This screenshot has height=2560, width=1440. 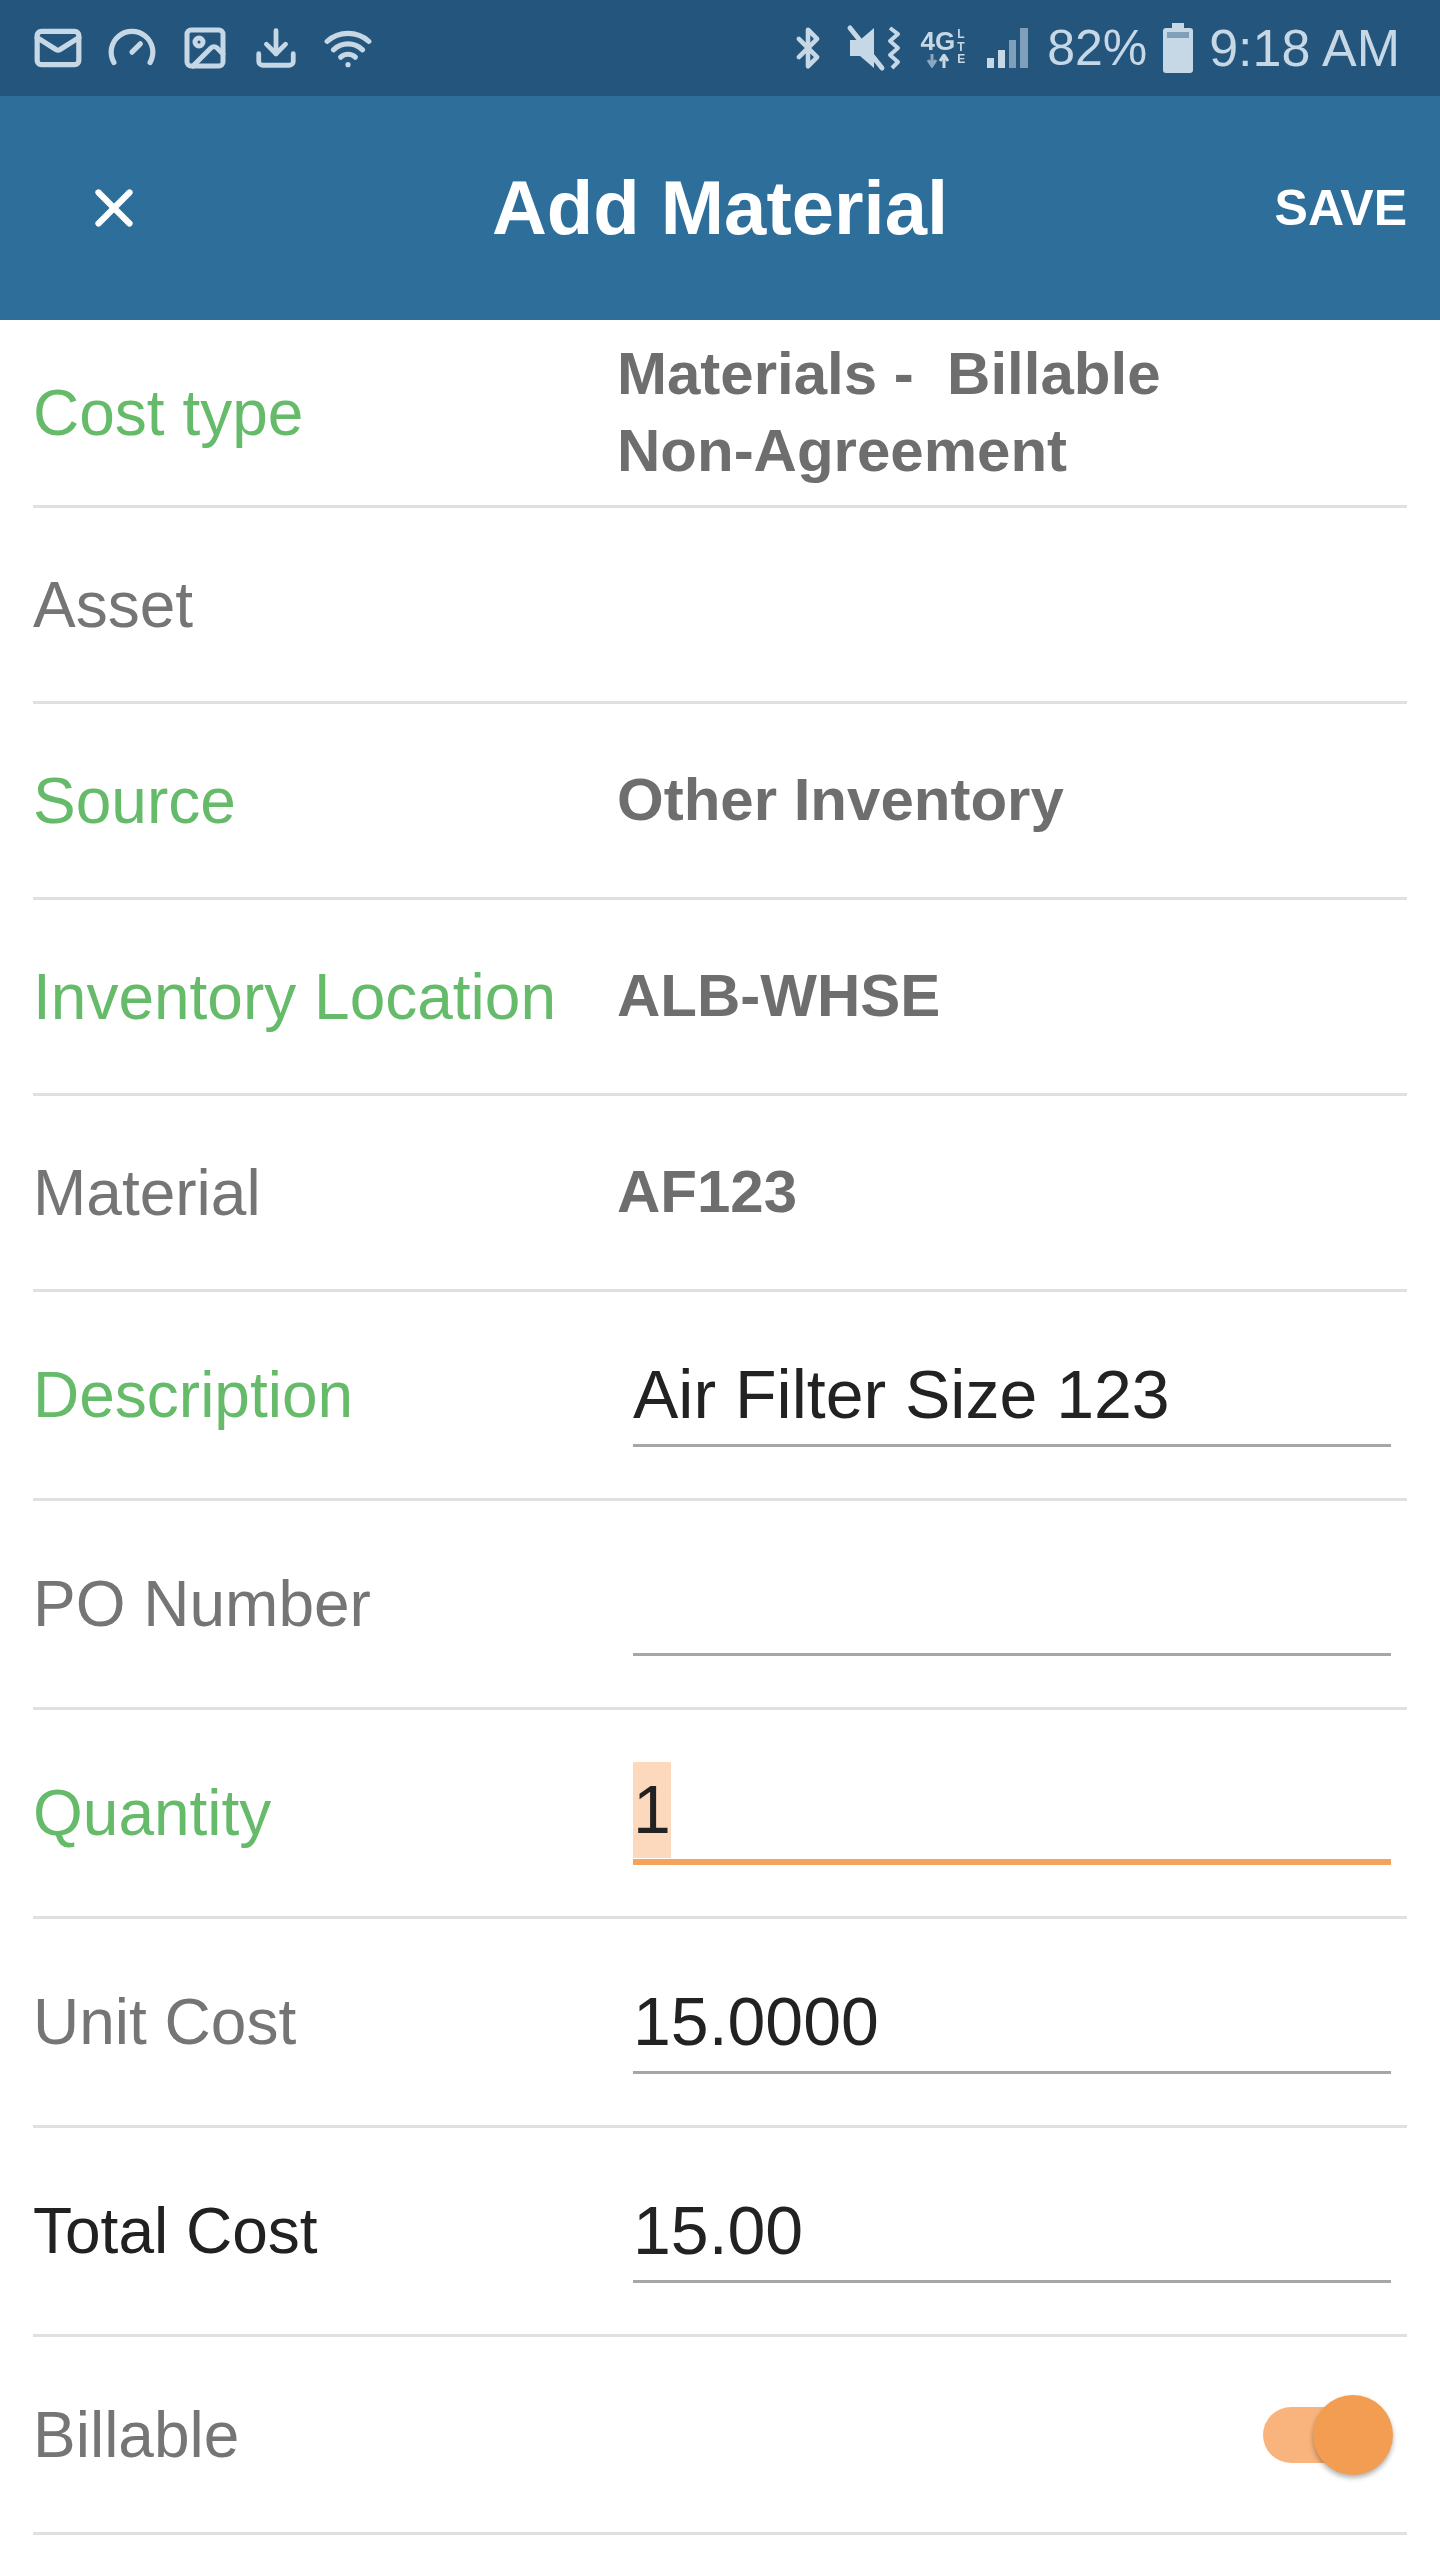 What do you see at coordinates (1097, 48) in the screenshot?
I see `battery-percent: 82%` at bounding box center [1097, 48].